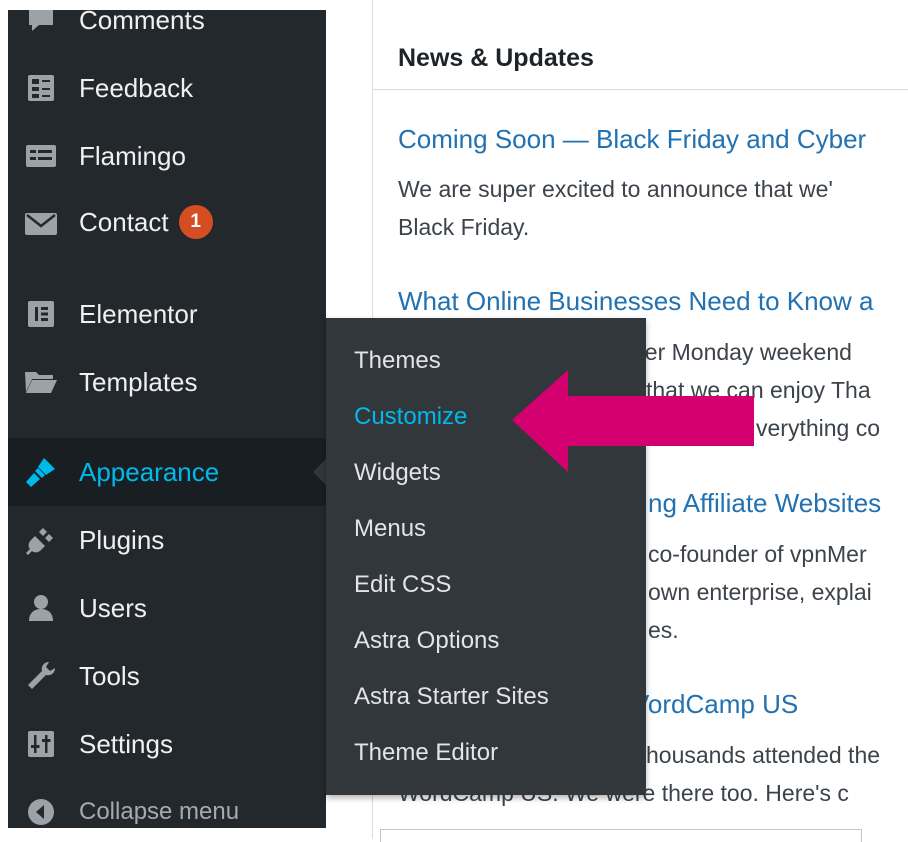  Describe the element at coordinates (113, 607) in the screenshot. I see `sidebar-item-label: Users` at that location.